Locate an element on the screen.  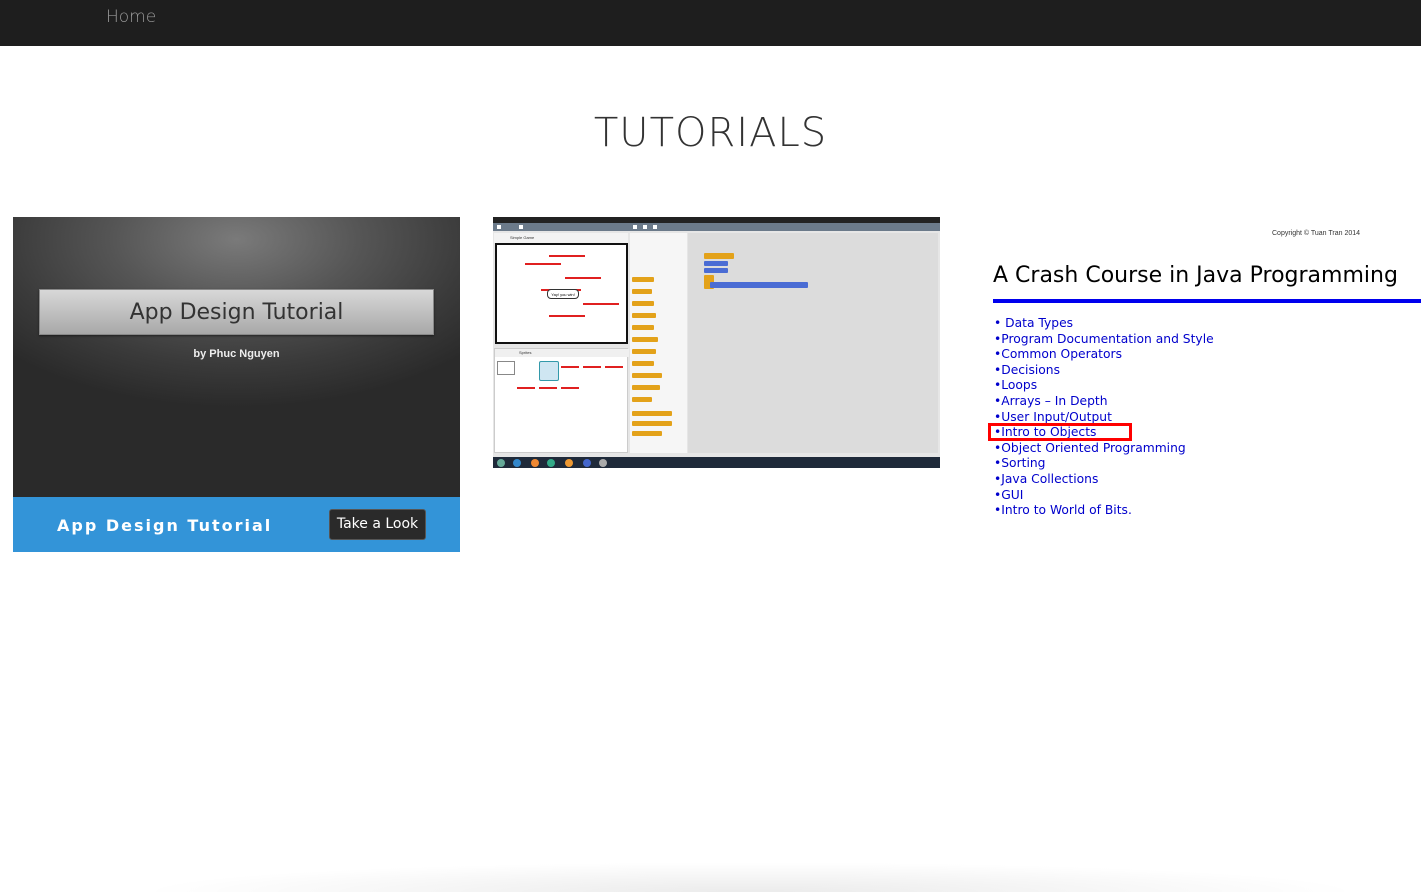
topic-item: •Intro to World of Bits. is located at coordinates (1104, 511).